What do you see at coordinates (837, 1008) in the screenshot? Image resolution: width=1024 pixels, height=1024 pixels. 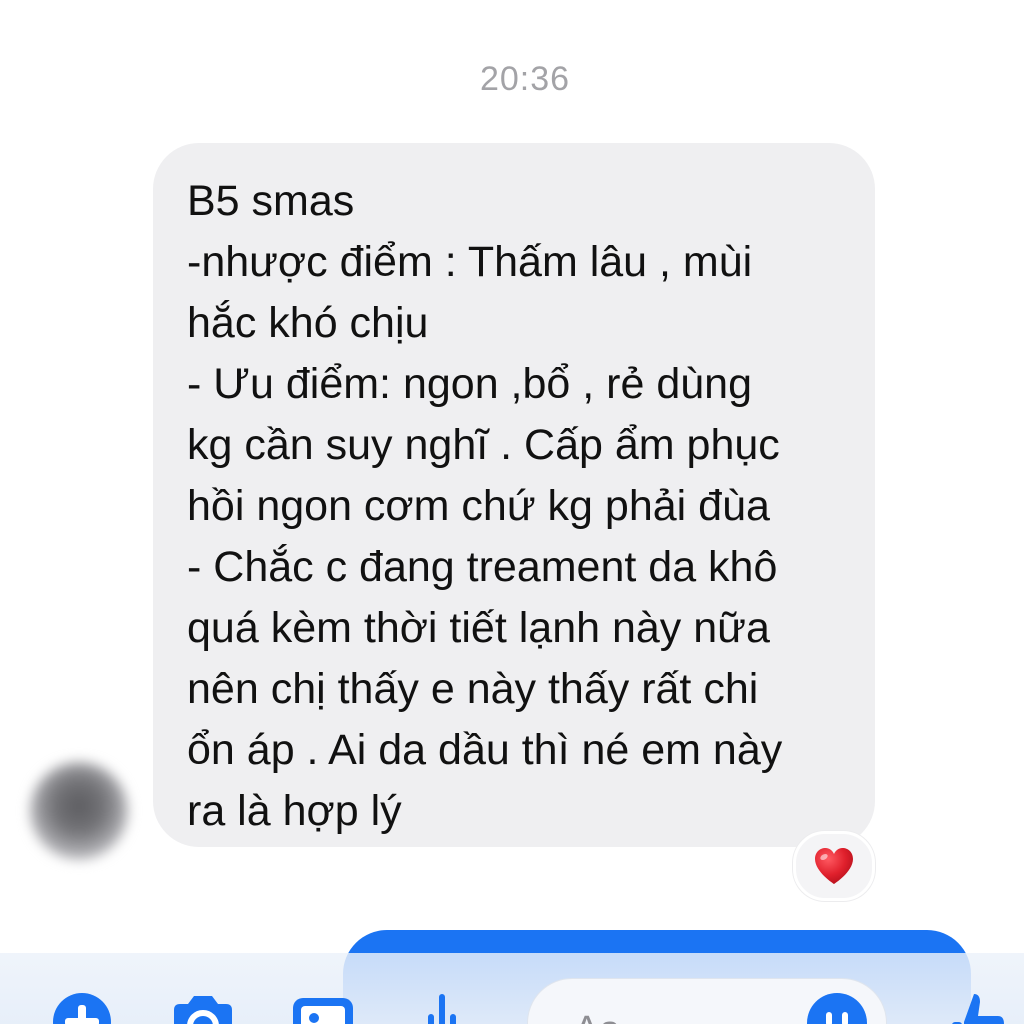 I see `emoji-icon` at bounding box center [837, 1008].